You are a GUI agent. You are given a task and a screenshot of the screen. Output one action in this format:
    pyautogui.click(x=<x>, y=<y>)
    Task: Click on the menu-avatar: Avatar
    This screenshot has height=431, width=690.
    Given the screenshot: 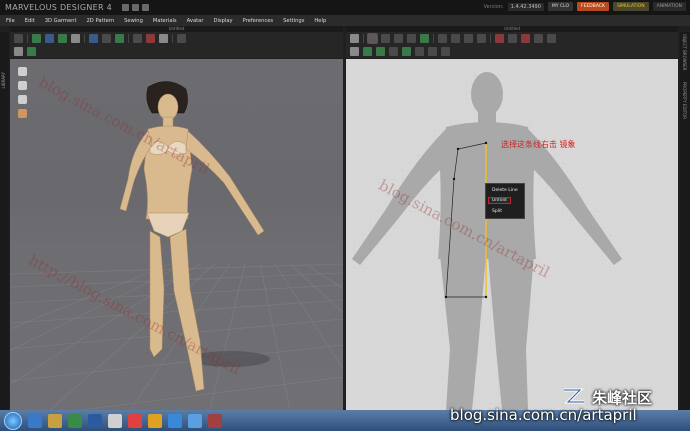 What is the action you would take?
    pyautogui.click(x=195, y=21)
    